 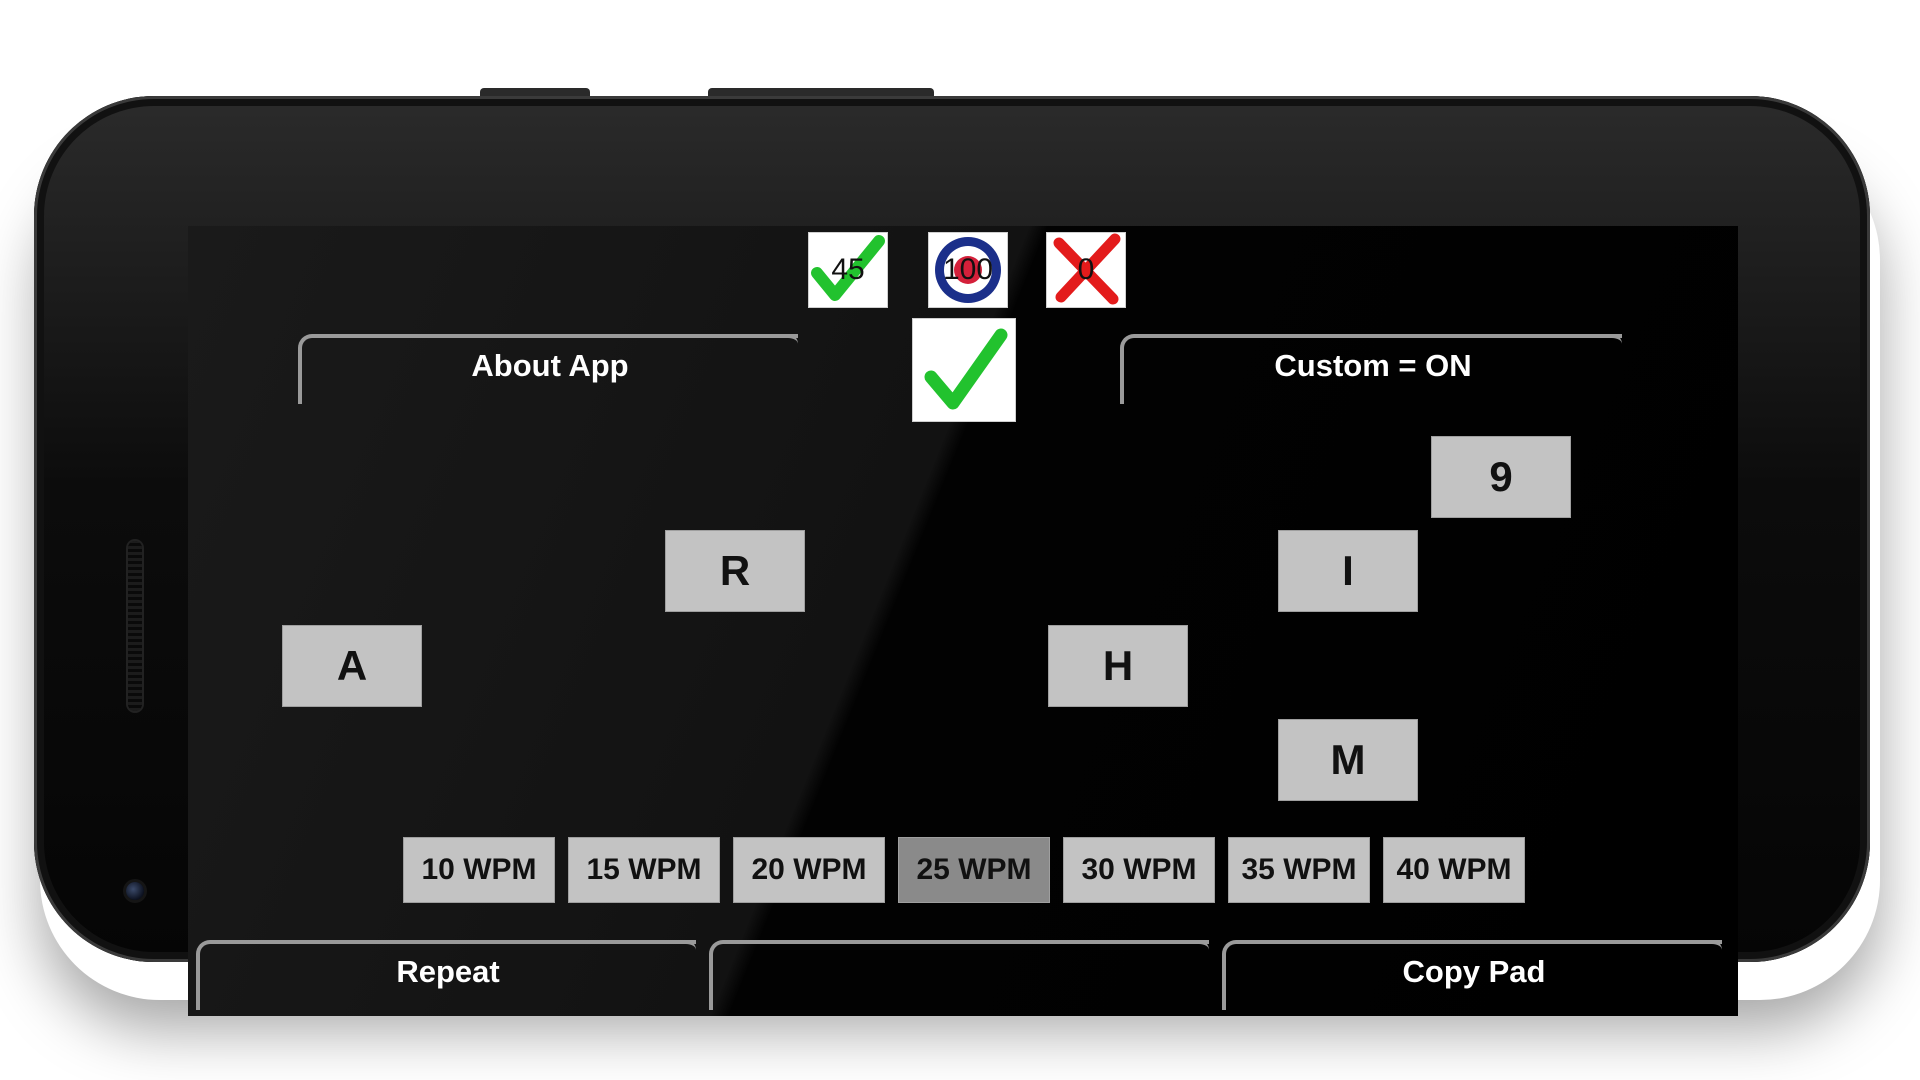 What do you see at coordinates (1348, 571) in the screenshot?
I see `letter-key-i: I` at bounding box center [1348, 571].